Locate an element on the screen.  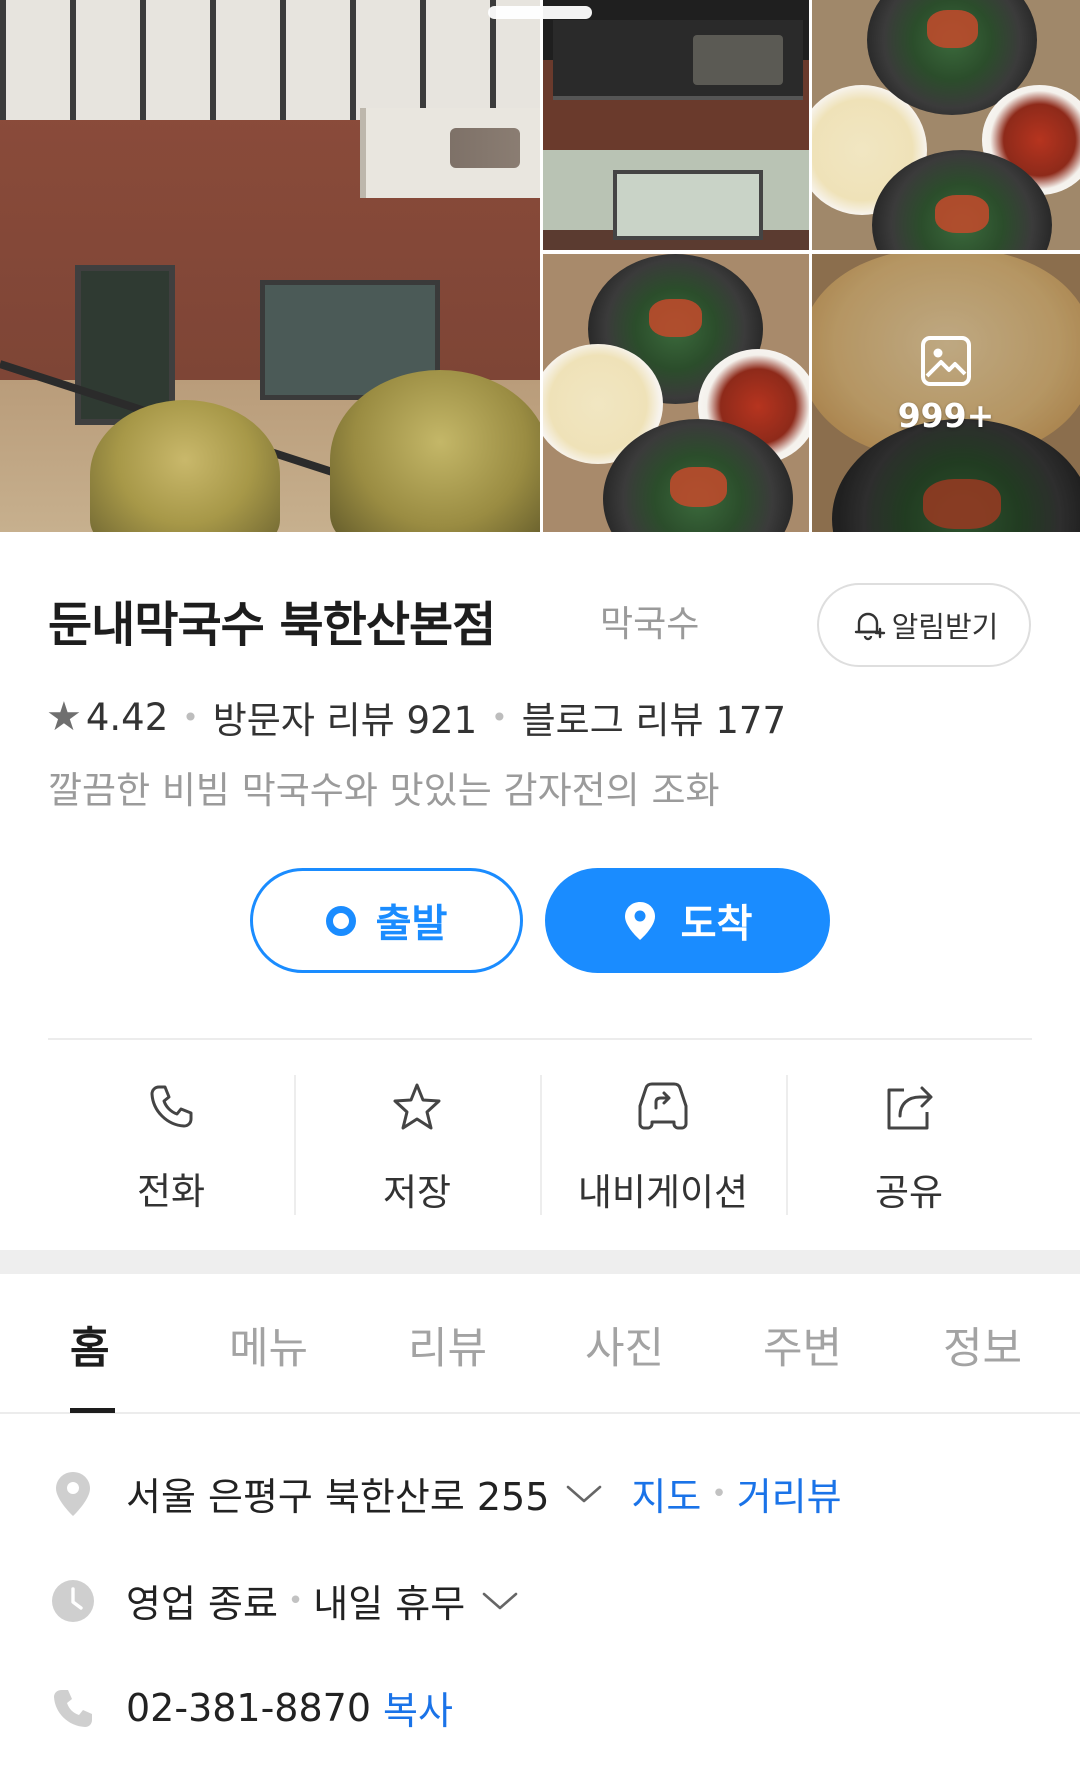
alert-button-label: 알림받기 is located at coordinates (945, 627).